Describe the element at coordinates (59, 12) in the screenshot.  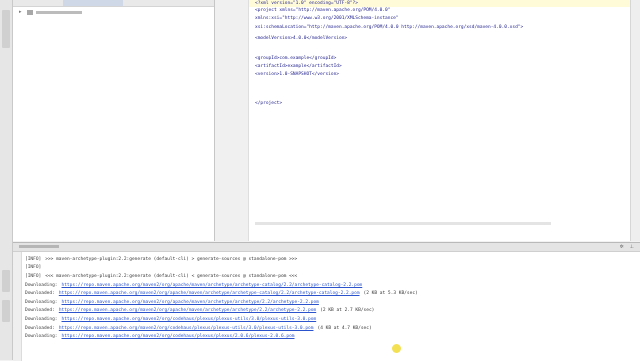
I see `tree-row-label` at that location.